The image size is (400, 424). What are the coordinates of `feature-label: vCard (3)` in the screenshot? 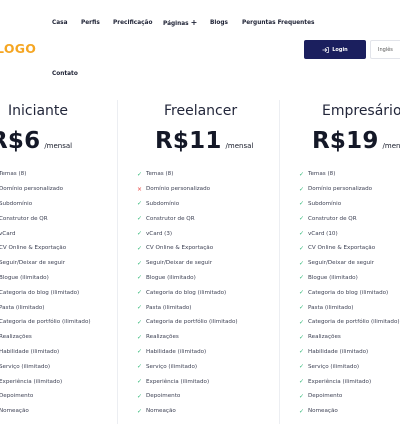 It's located at (159, 233).